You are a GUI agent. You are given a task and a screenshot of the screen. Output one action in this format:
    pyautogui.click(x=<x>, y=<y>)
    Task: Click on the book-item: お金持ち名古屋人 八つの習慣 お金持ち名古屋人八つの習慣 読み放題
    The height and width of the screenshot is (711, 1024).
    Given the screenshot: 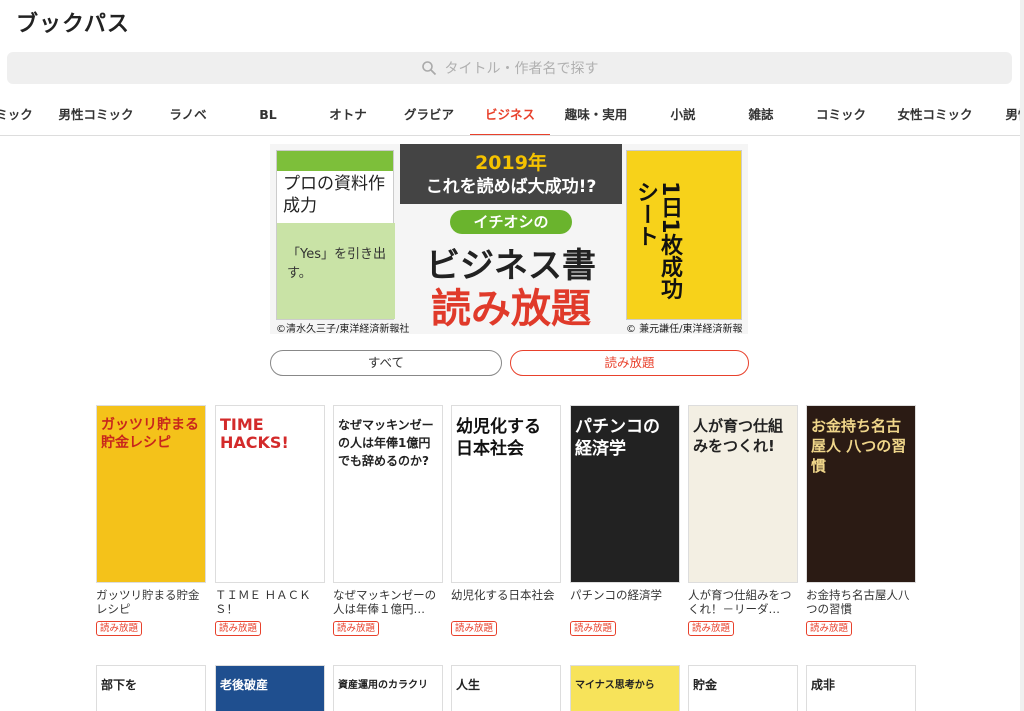 What is the action you would take?
    pyautogui.click(x=861, y=520)
    